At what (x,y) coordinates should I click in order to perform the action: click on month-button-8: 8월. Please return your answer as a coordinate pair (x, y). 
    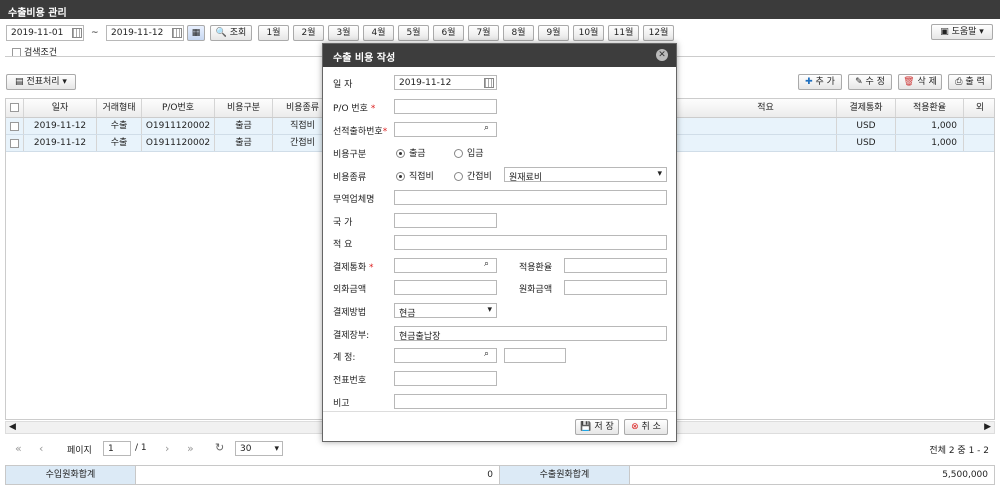
    Looking at the image, I should click on (518, 33).